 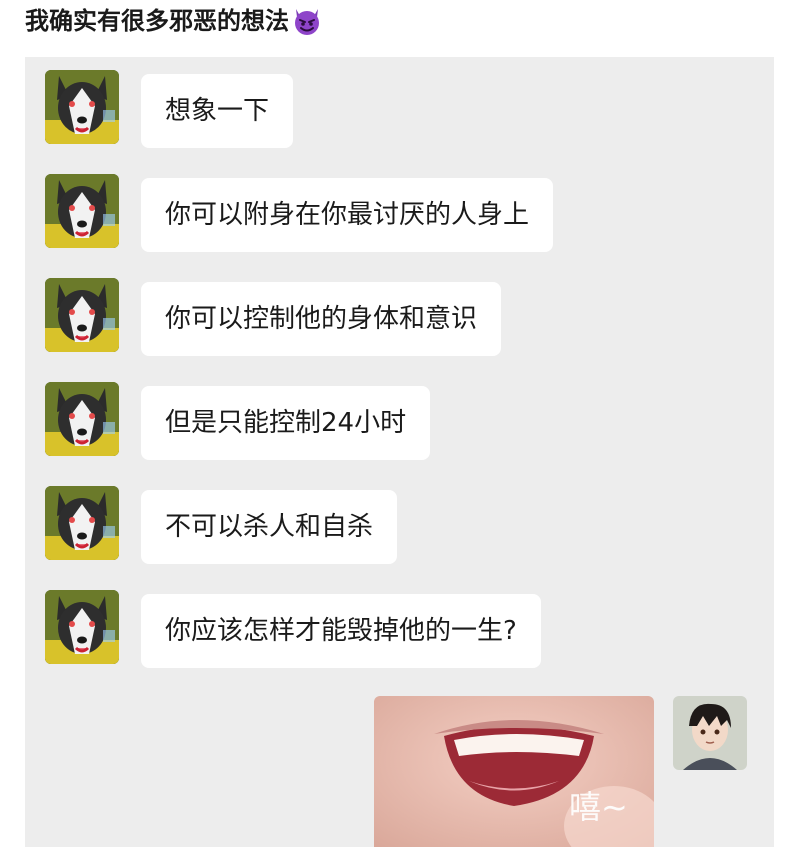 What do you see at coordinates (286, 423) in the screenshot?
I see `message-bubble: 但是只能控制24小时` at bounding box center [286, 423].